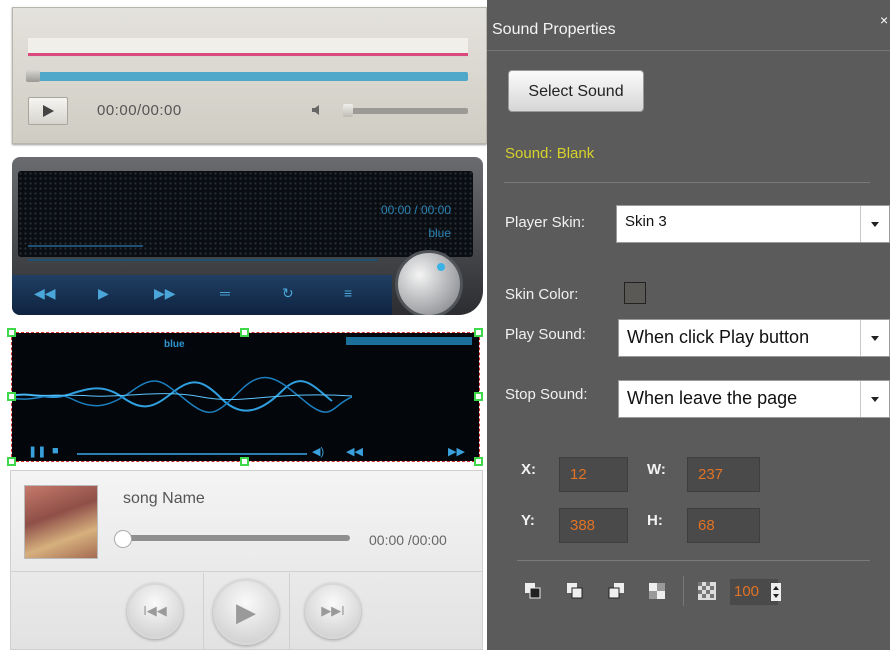 This screenshot has width=890, height=650. I want to click on player-skin-2: 00:00 / 00:00 blue ◀◀ ▶ ▶▶ ═ ↻ ≡, so click(247, 236).